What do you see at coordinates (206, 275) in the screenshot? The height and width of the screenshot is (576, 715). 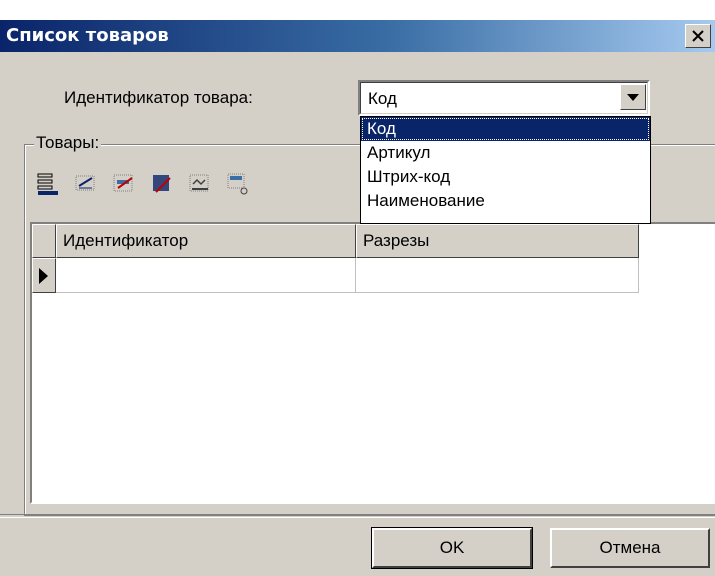 I see `cell-identifier` at bounding box center [206, 275].